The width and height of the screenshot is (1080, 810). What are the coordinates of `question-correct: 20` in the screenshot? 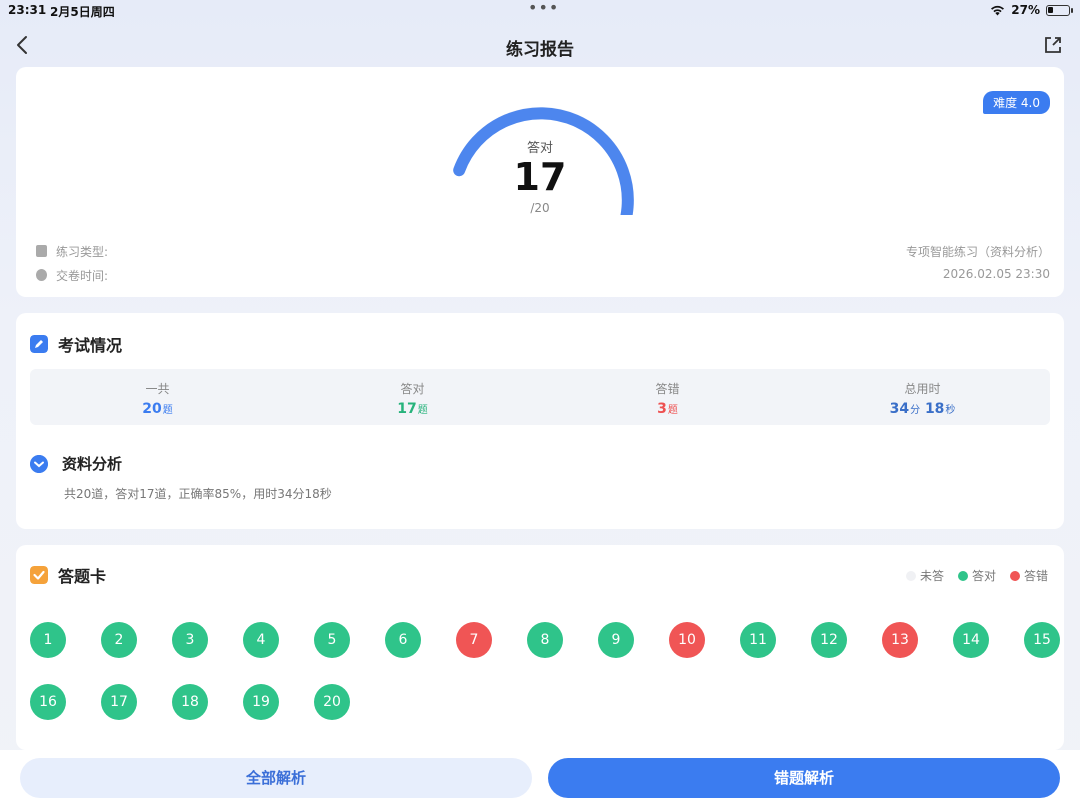 It's located at (332, 702).